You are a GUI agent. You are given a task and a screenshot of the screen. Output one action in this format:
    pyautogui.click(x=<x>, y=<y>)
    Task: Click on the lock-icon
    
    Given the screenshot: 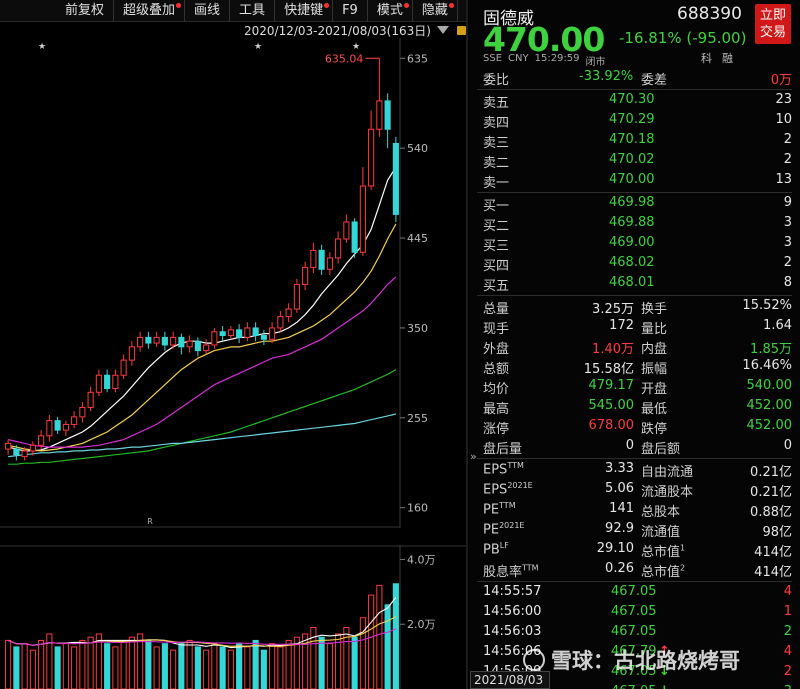 What is the action you would take?
    pyautogui.click(x=461, y=30)
    